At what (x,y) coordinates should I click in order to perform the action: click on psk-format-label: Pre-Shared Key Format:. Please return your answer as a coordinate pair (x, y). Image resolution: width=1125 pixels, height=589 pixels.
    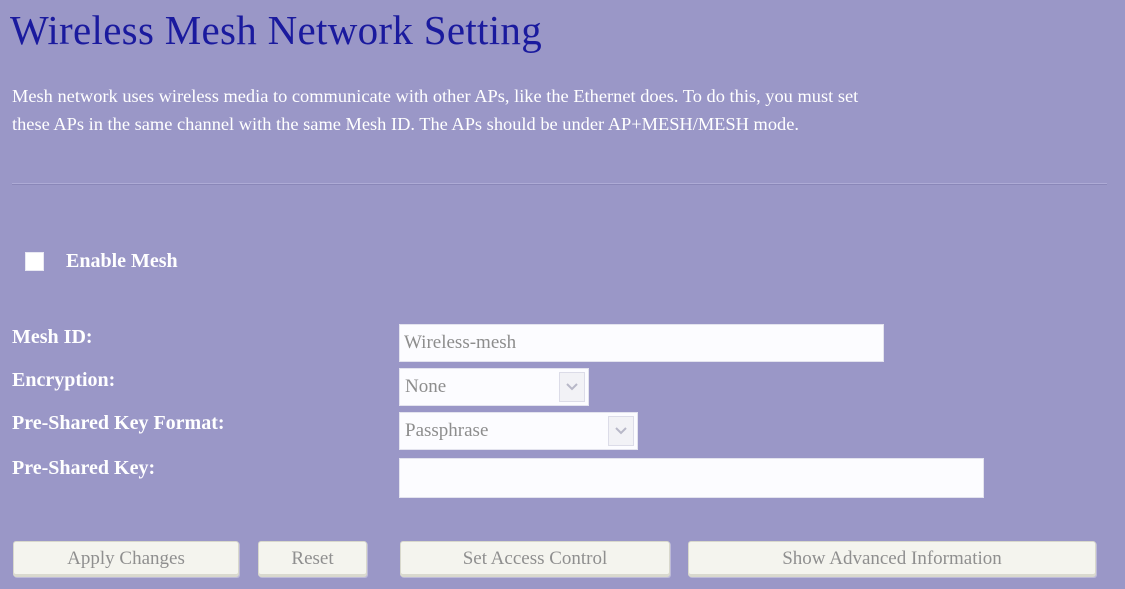
    Looking at the image, I should click on (118, 423).